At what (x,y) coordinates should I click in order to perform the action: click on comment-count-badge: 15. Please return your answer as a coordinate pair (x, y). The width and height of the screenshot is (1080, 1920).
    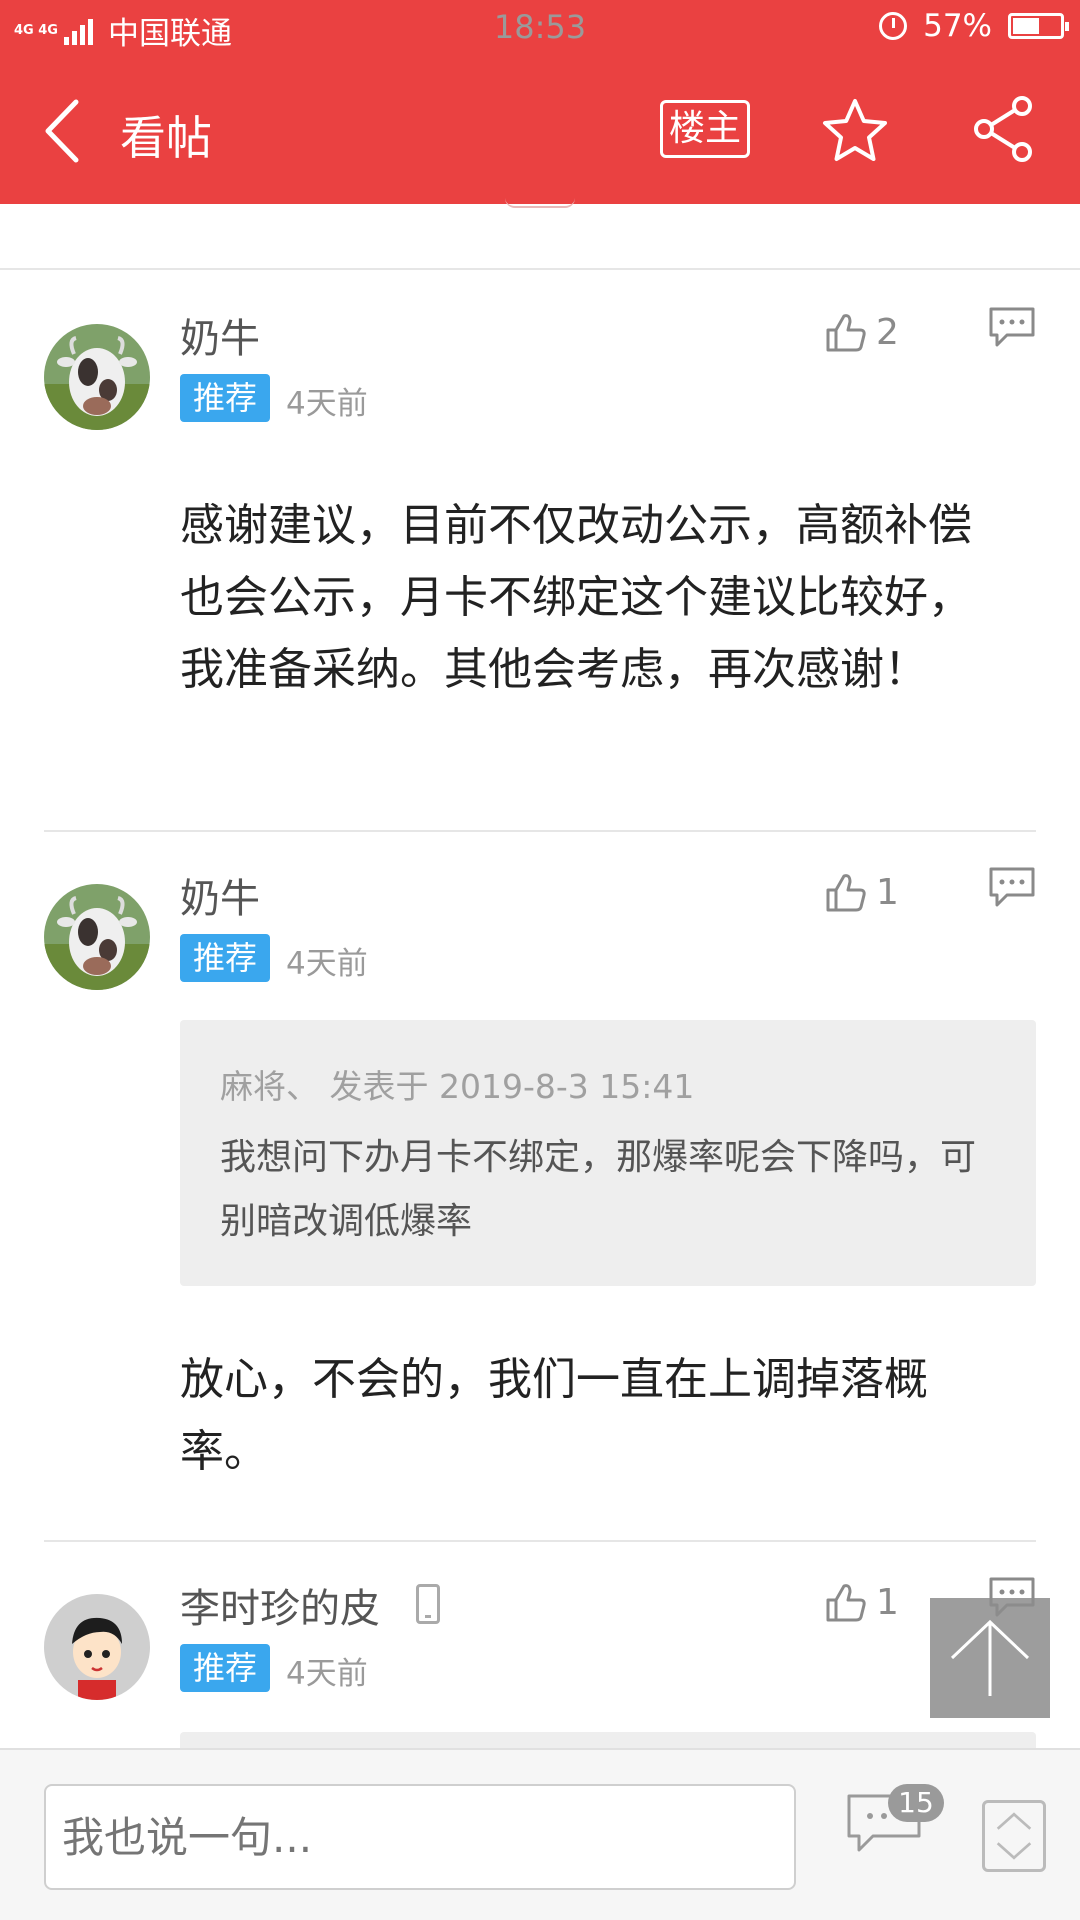
    Looking at the image, I should click on (916, 1803).